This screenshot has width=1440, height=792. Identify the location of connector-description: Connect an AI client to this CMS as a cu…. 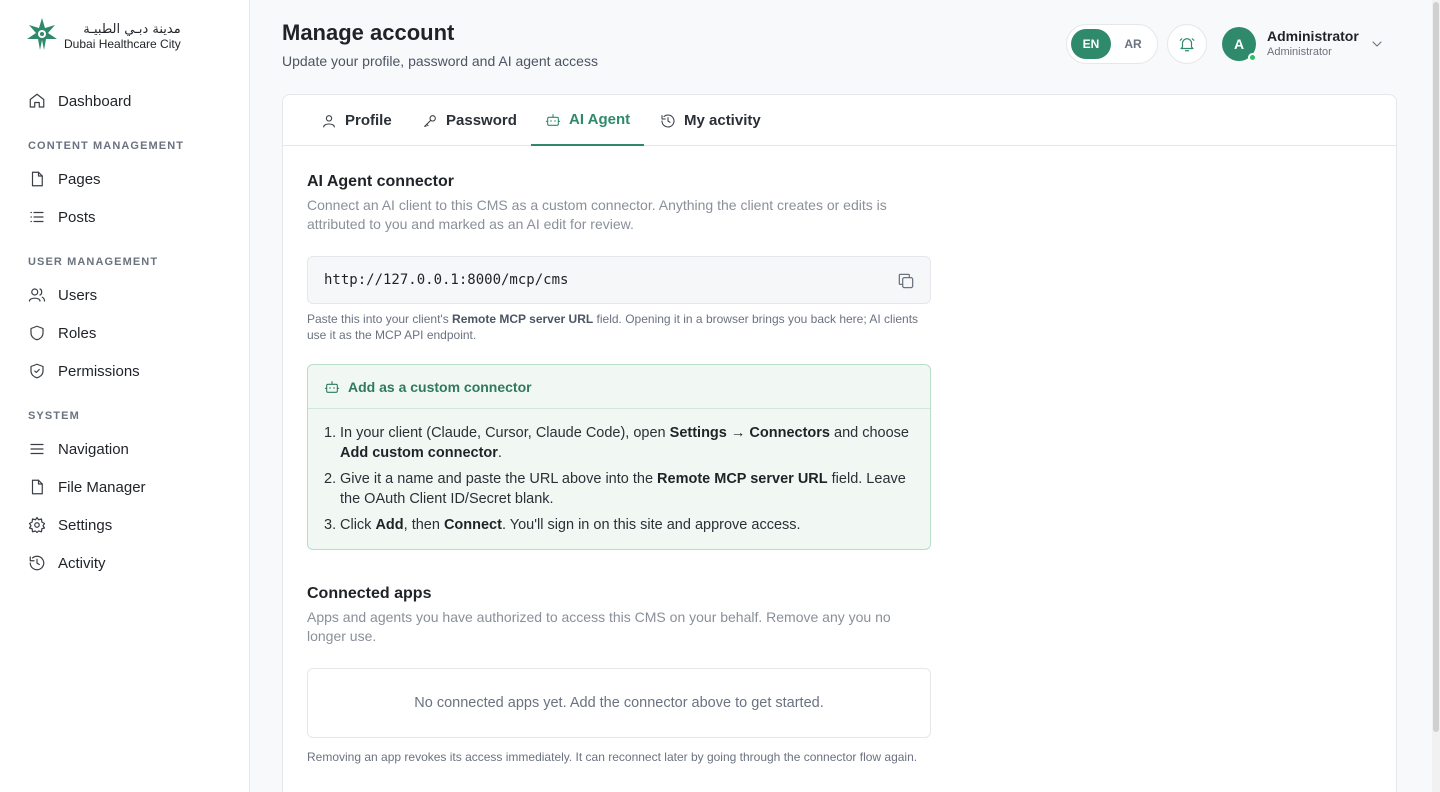
(597, 214).